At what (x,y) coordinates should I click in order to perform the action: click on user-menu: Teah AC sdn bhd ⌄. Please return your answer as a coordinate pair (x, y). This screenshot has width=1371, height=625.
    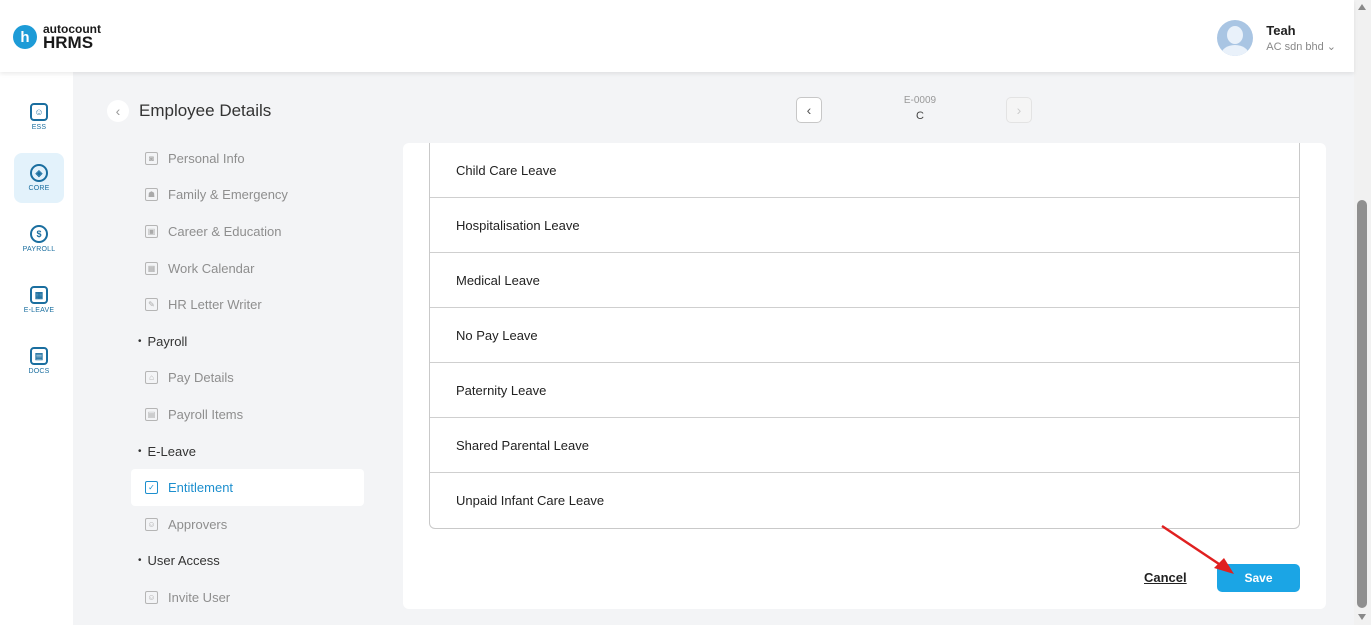
    Looking at the image, I should click on (1276, 38).